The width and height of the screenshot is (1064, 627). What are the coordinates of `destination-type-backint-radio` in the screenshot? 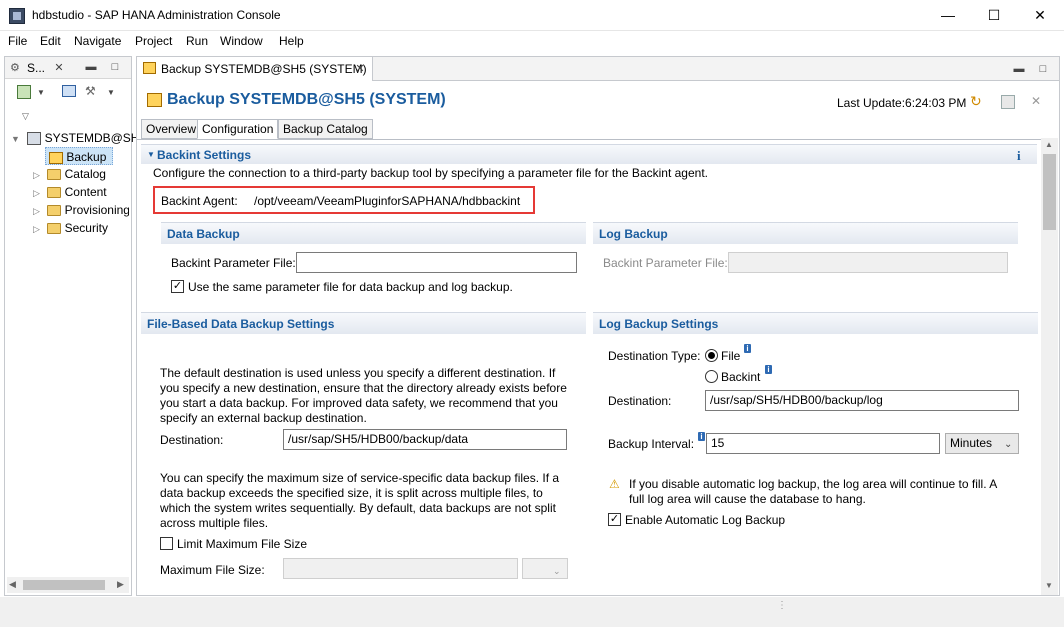 It's located at (711, 376).